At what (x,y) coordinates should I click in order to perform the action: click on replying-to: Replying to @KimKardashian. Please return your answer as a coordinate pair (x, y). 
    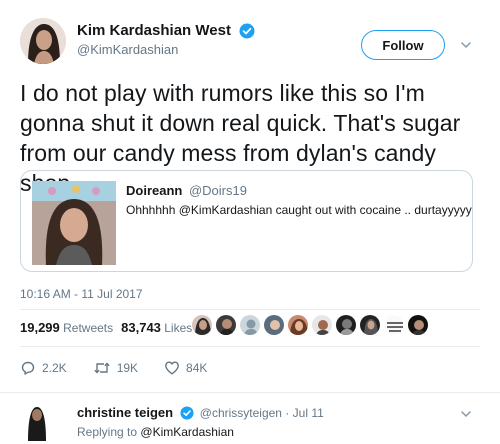
    Looking at the image, I should click on (155, 432).